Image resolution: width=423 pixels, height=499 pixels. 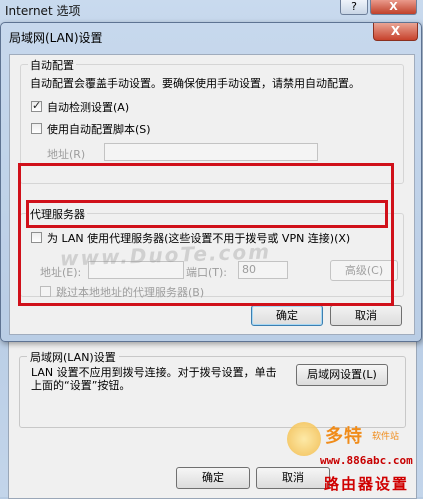 I want to click on site-logo: 多特 软件站, so click(x=353, y=447).